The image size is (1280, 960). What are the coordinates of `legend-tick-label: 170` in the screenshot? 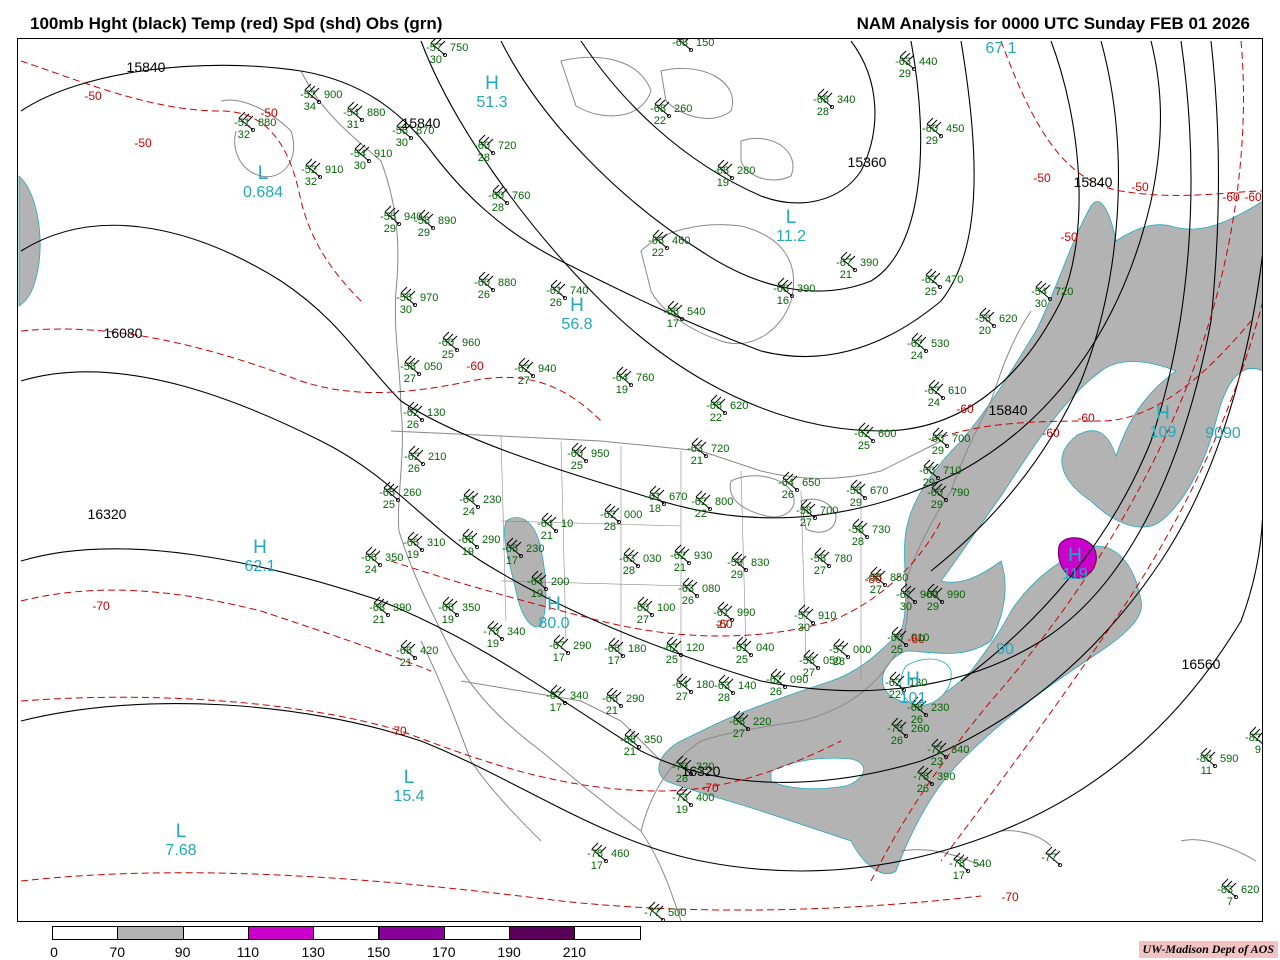 It's located at (444, 952).